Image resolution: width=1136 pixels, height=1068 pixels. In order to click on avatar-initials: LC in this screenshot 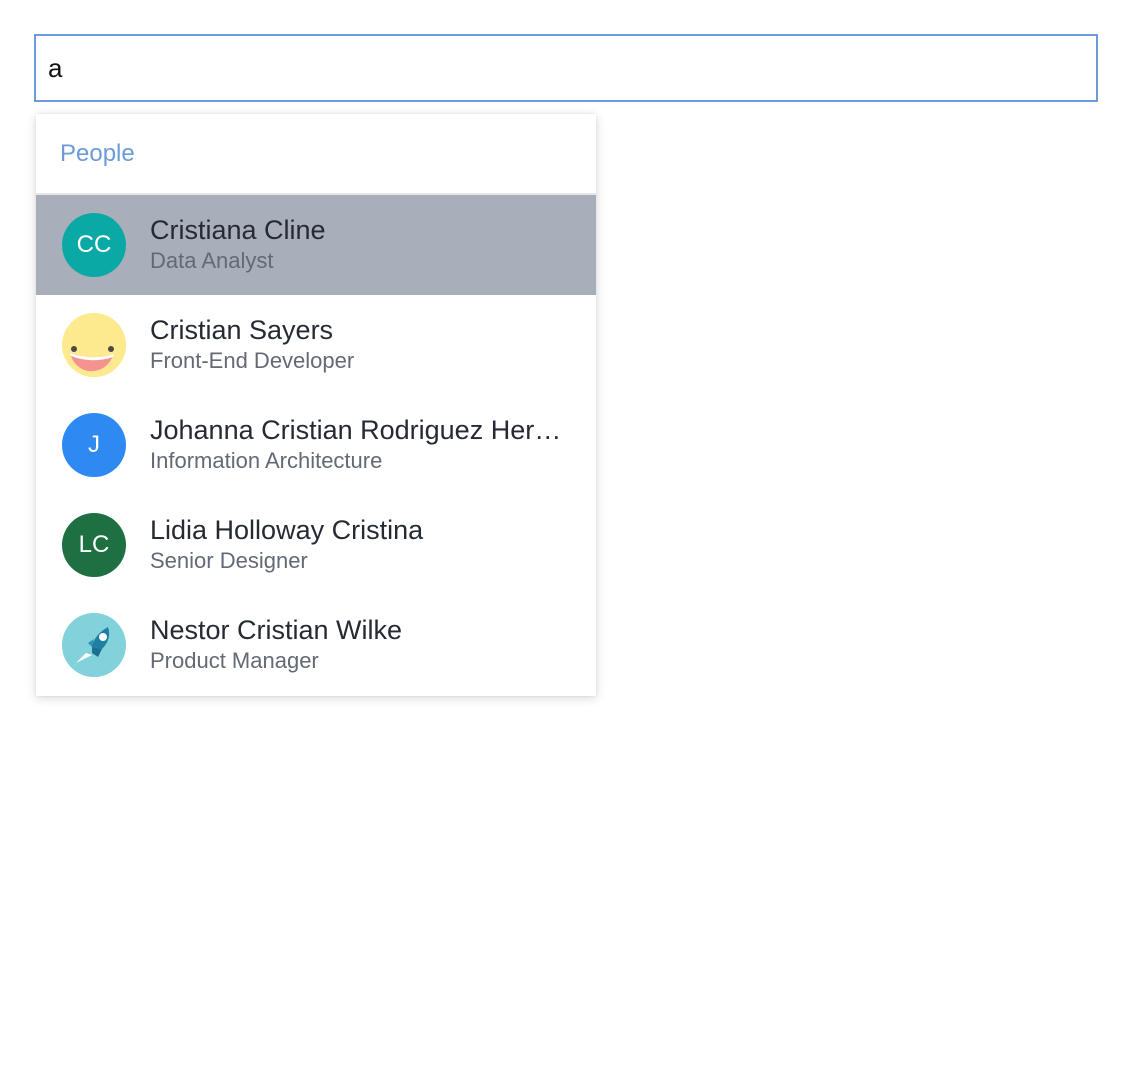, I will do `click(94, 544)`.